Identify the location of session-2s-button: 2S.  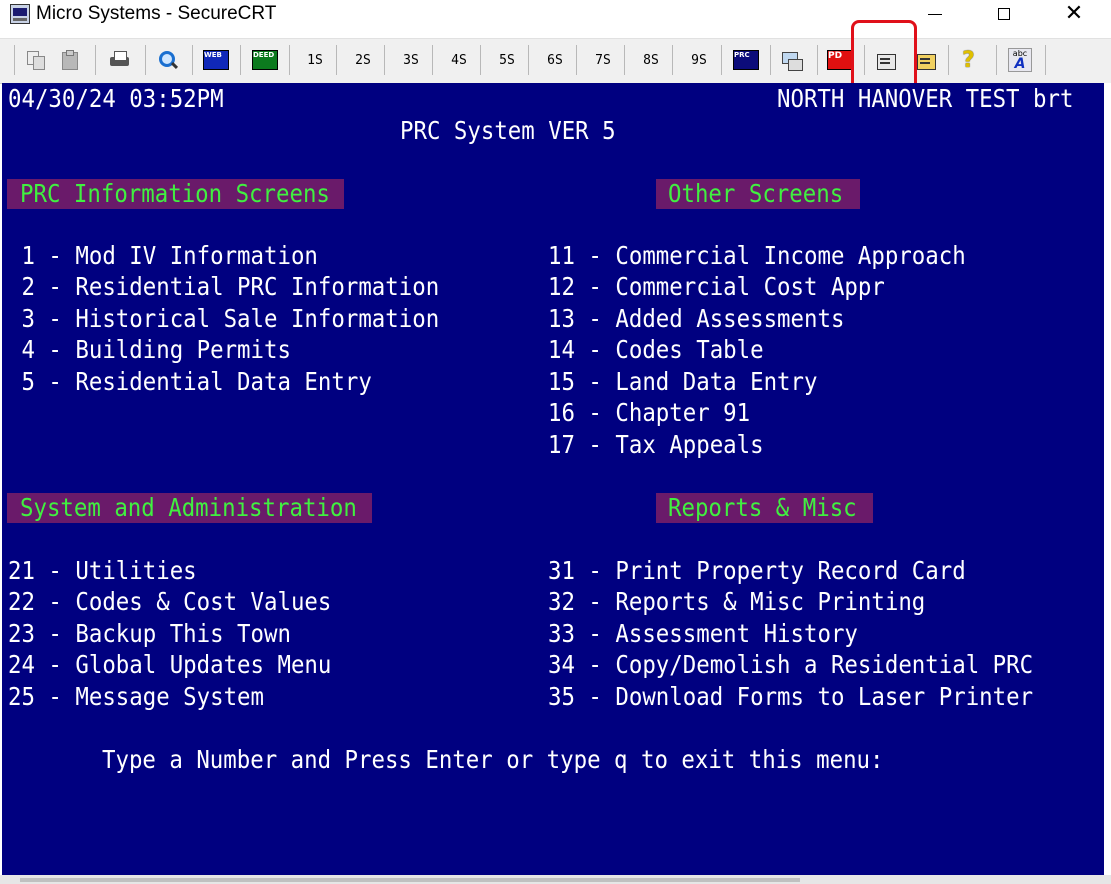
(363, 60).